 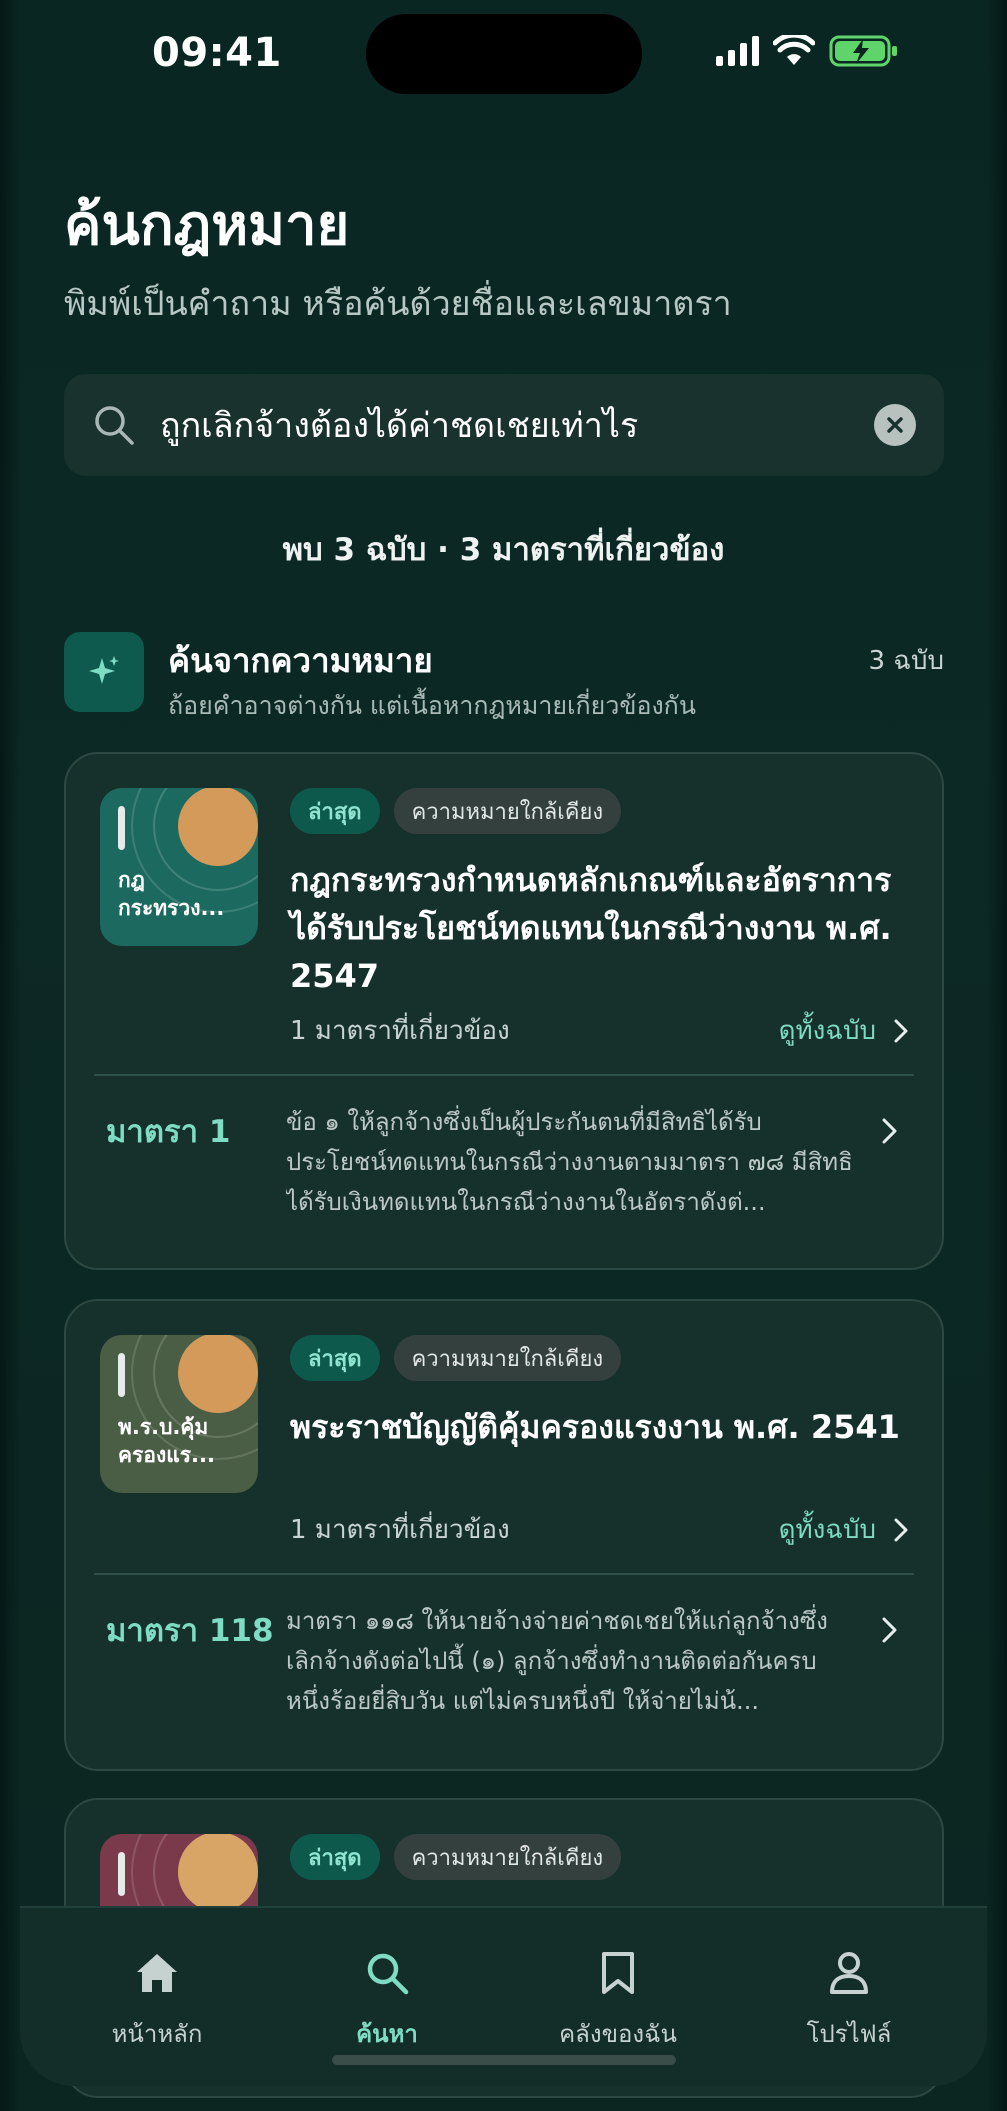 What do you see at coordinates (104, 672) in the screenshot?
I see `sparkle-icon` at bounding box center [104, 672].